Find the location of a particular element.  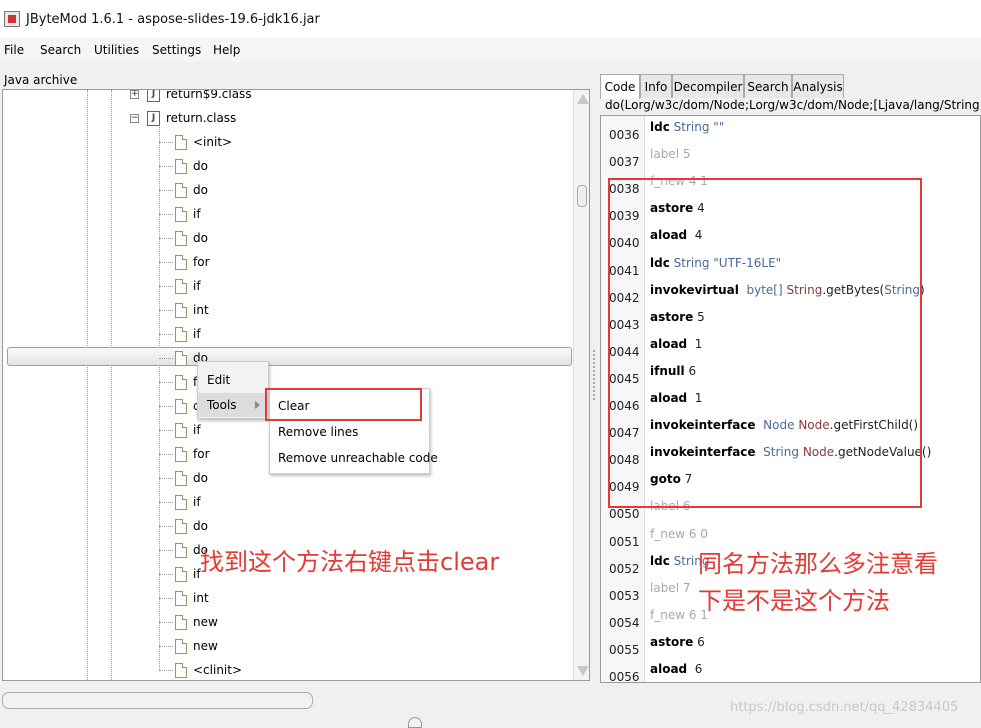

tree-scroll-thumb is located at coordinates (582, 196).